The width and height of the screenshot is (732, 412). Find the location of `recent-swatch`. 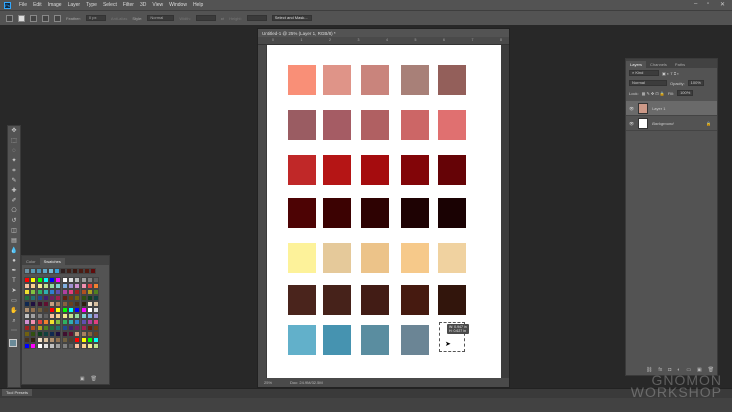

recent-swatch is located at coordinates (93, 271).